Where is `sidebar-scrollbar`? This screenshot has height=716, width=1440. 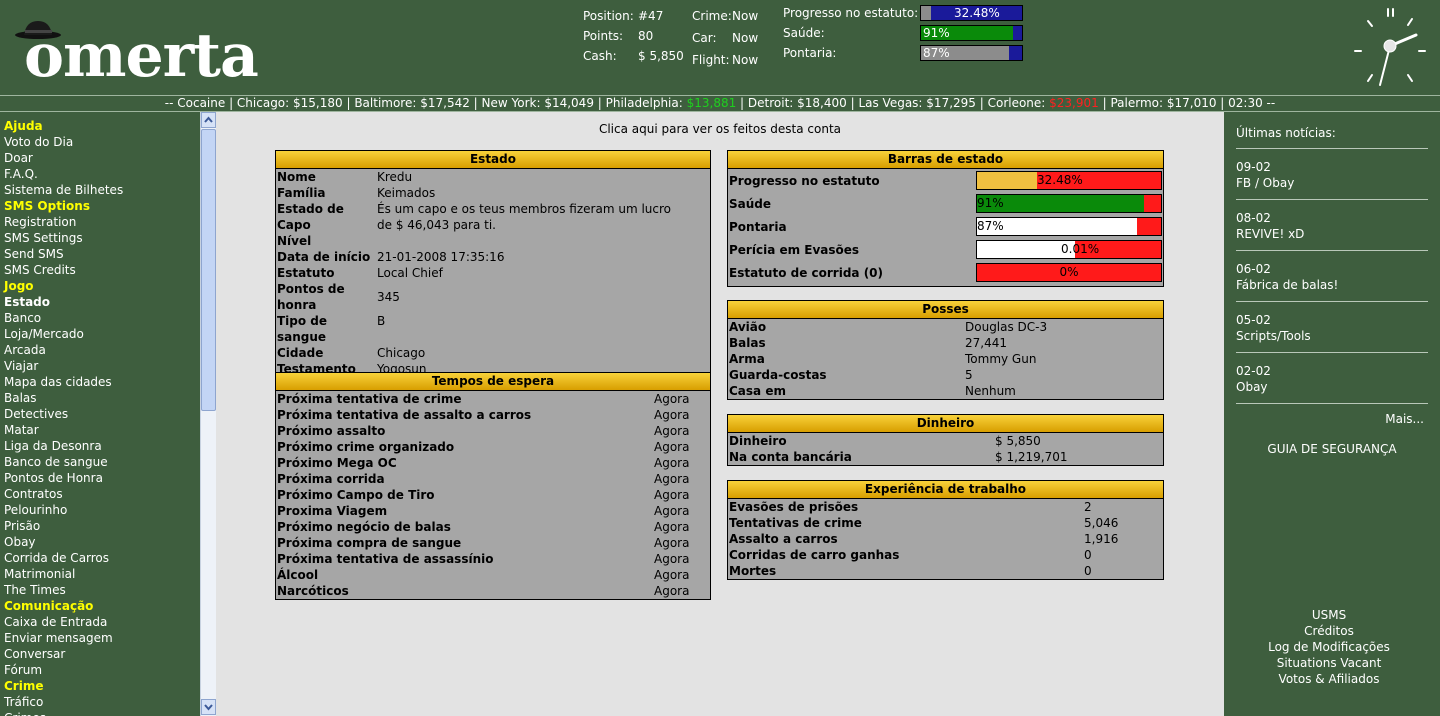
sidebar-scrollbar is located at coordinates (208, 414).